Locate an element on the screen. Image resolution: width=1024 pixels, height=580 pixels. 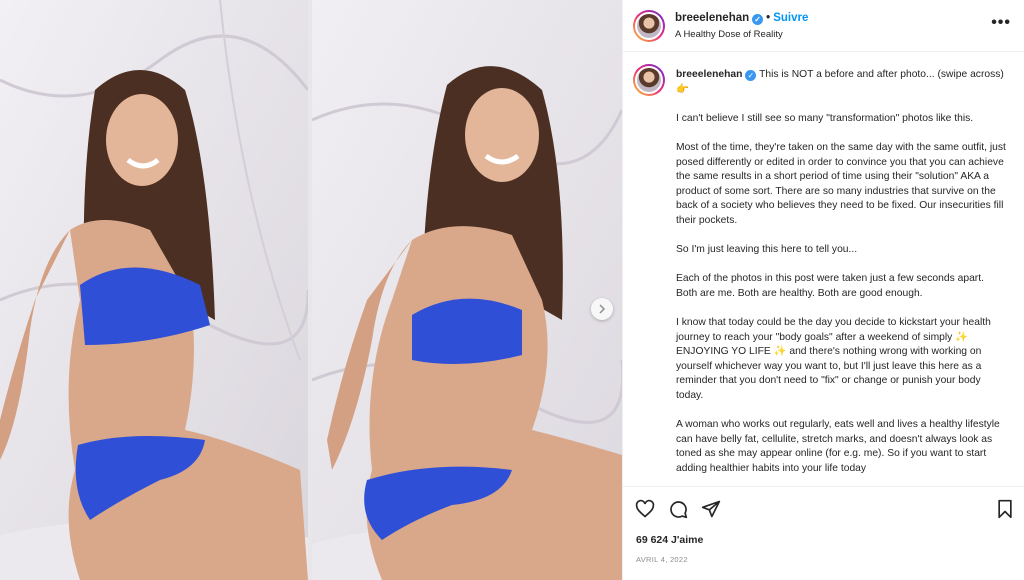
likes-count: 69 624 J'aime is located at coordinates (669, 540).